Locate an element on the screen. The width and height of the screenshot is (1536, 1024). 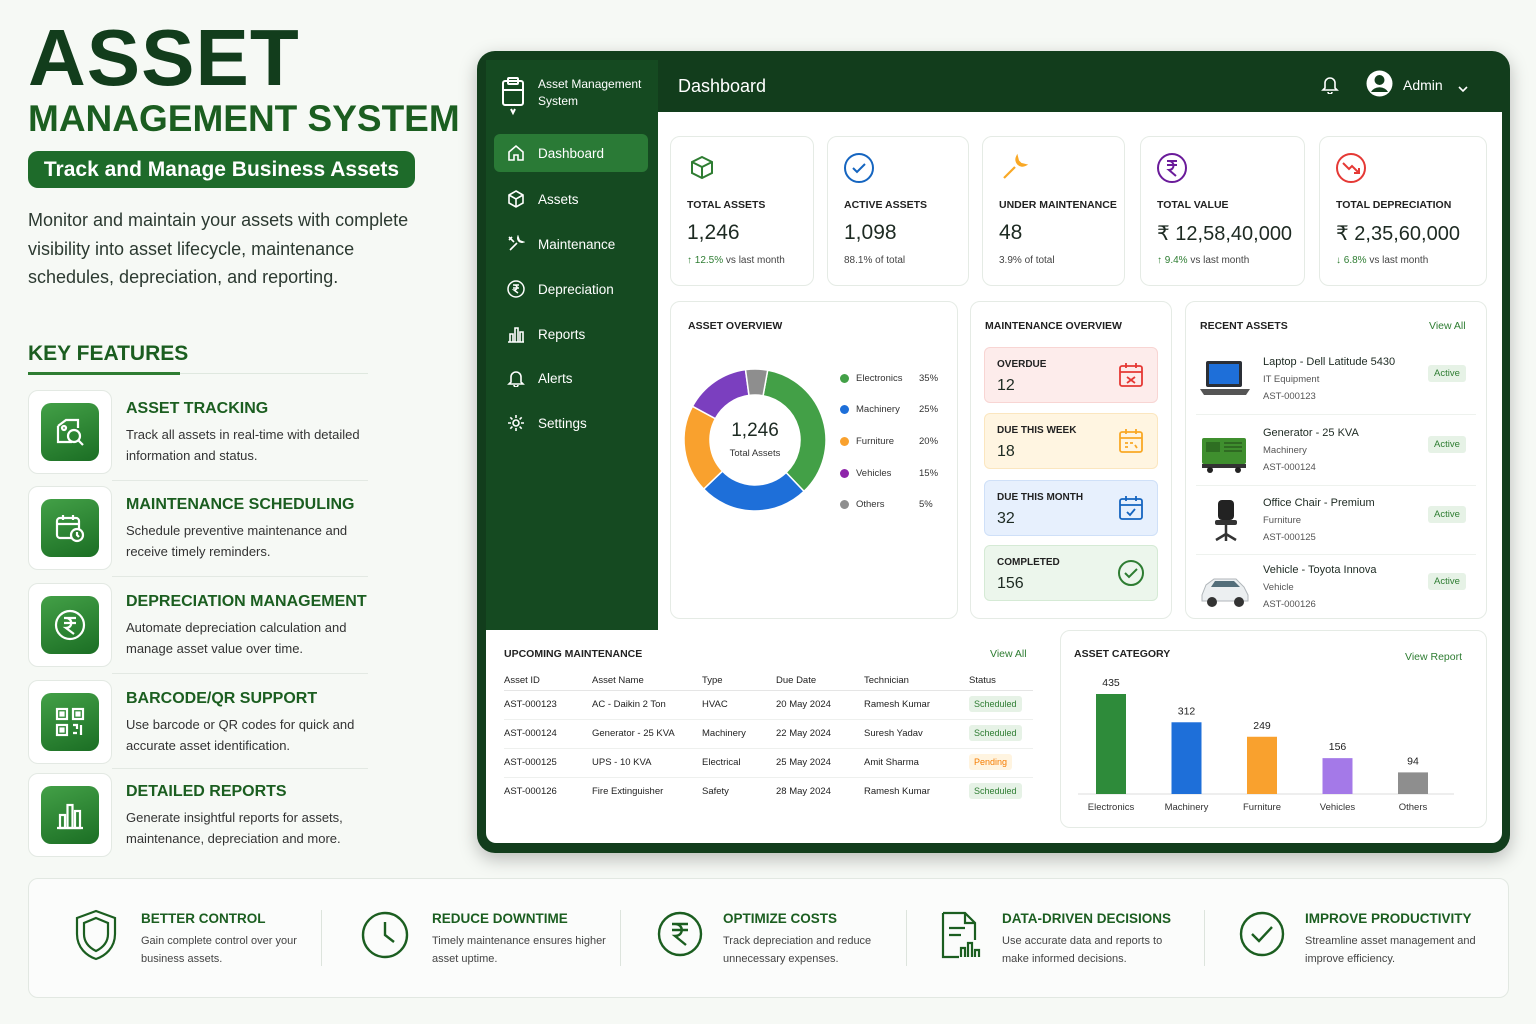
bar-value-label: 94 is located at coordinates (1413, 761).